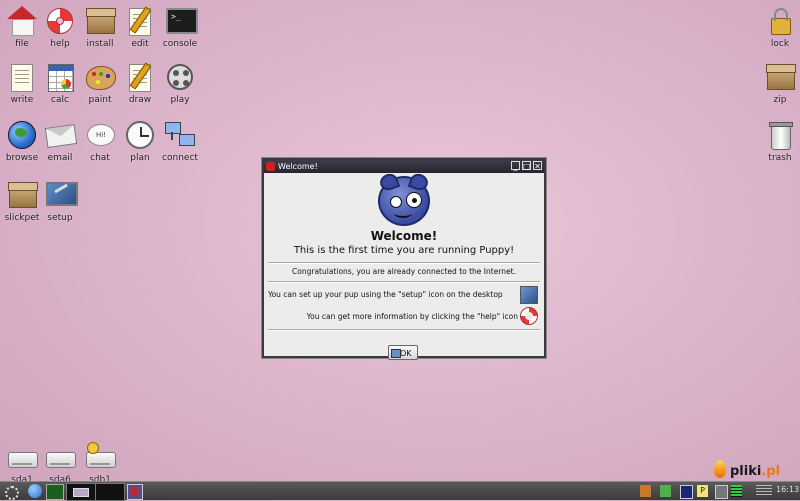 The height and width of the screenshot is (501, 800). What do you see at coordinates (180, 44) in the screenshot?
I see `desktop-icon-label: console` at bounding box center [180, 44].